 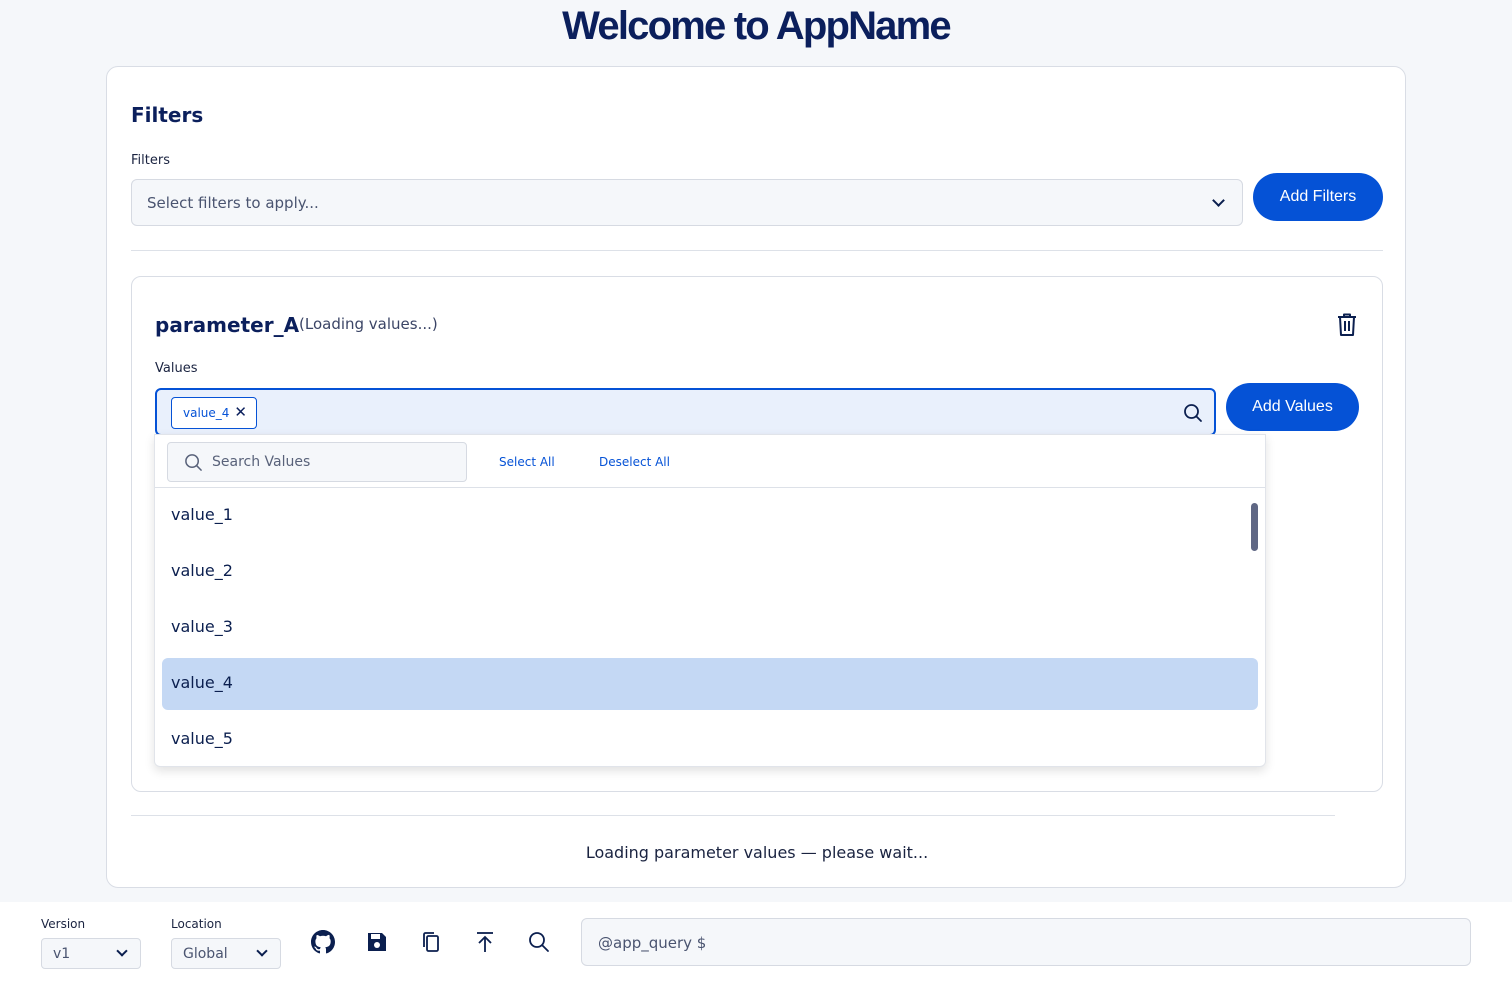 I want to click on dropdown-header: Search Values Select All Deselect All, so click(x=710, y=461).